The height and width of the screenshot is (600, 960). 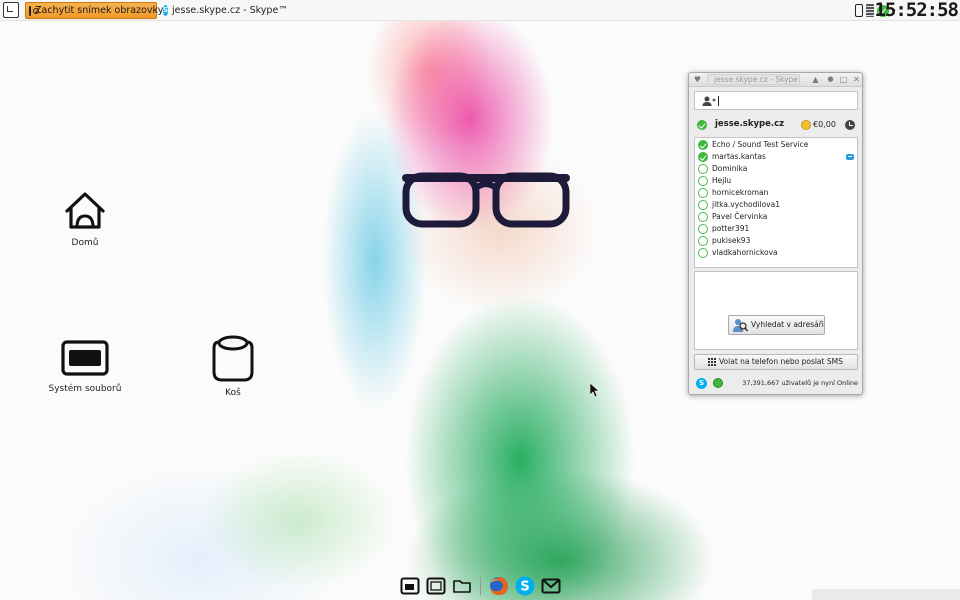 I want to click on trash-icon, so click(x=233, y=358).